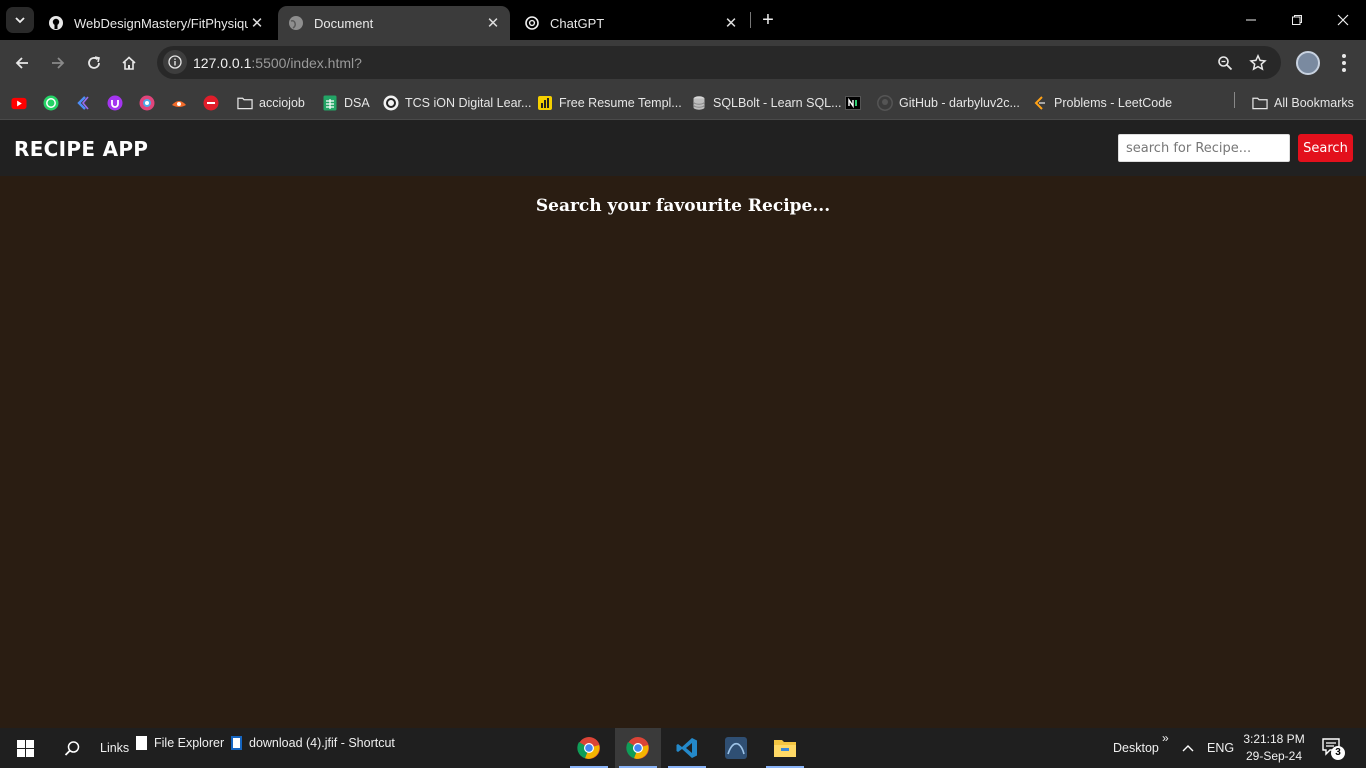 The height and width of the screenshot is (768, 1366). What do you see at coordinates (72, 748) in the screenshot?
I see `search-taskbar-button` at bounding box center [72, 748].